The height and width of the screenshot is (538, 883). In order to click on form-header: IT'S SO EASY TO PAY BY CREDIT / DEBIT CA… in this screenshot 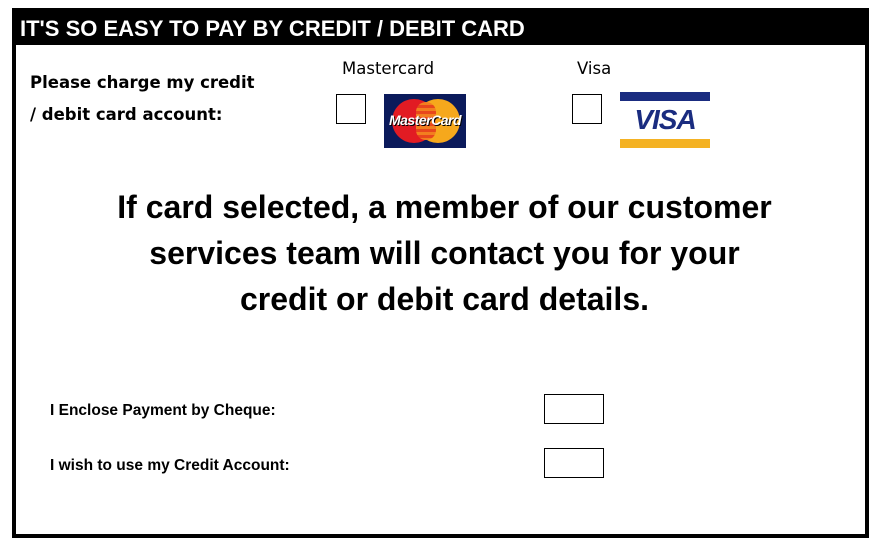, I will do `click(440, 28)`.